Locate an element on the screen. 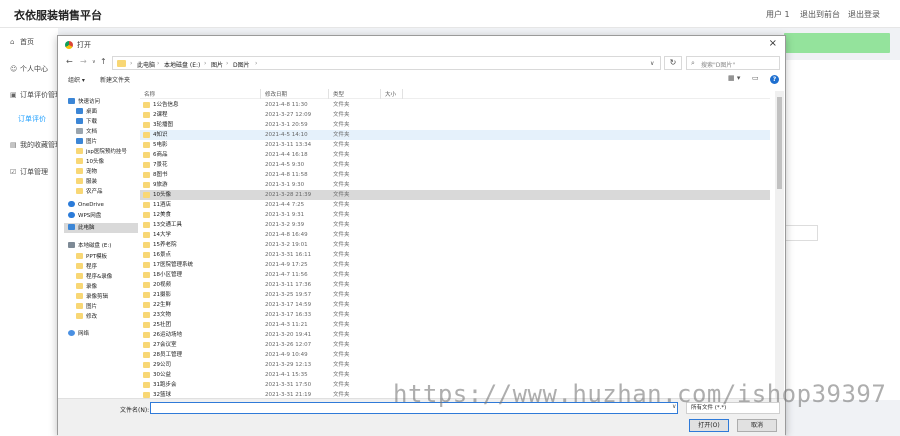 The image size is (900, 436). table-row: 30公益 2021-4-1 15:35 文件夹 is located at coordinates (455, 375).